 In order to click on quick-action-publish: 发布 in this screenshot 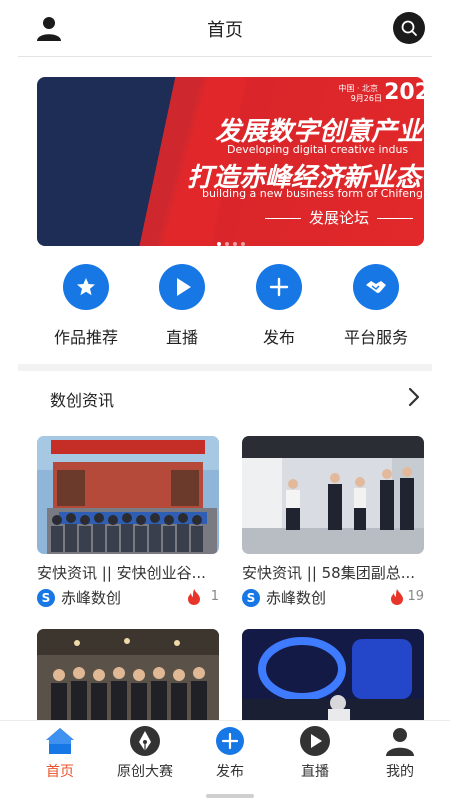, I will do `click(279, 306)`.